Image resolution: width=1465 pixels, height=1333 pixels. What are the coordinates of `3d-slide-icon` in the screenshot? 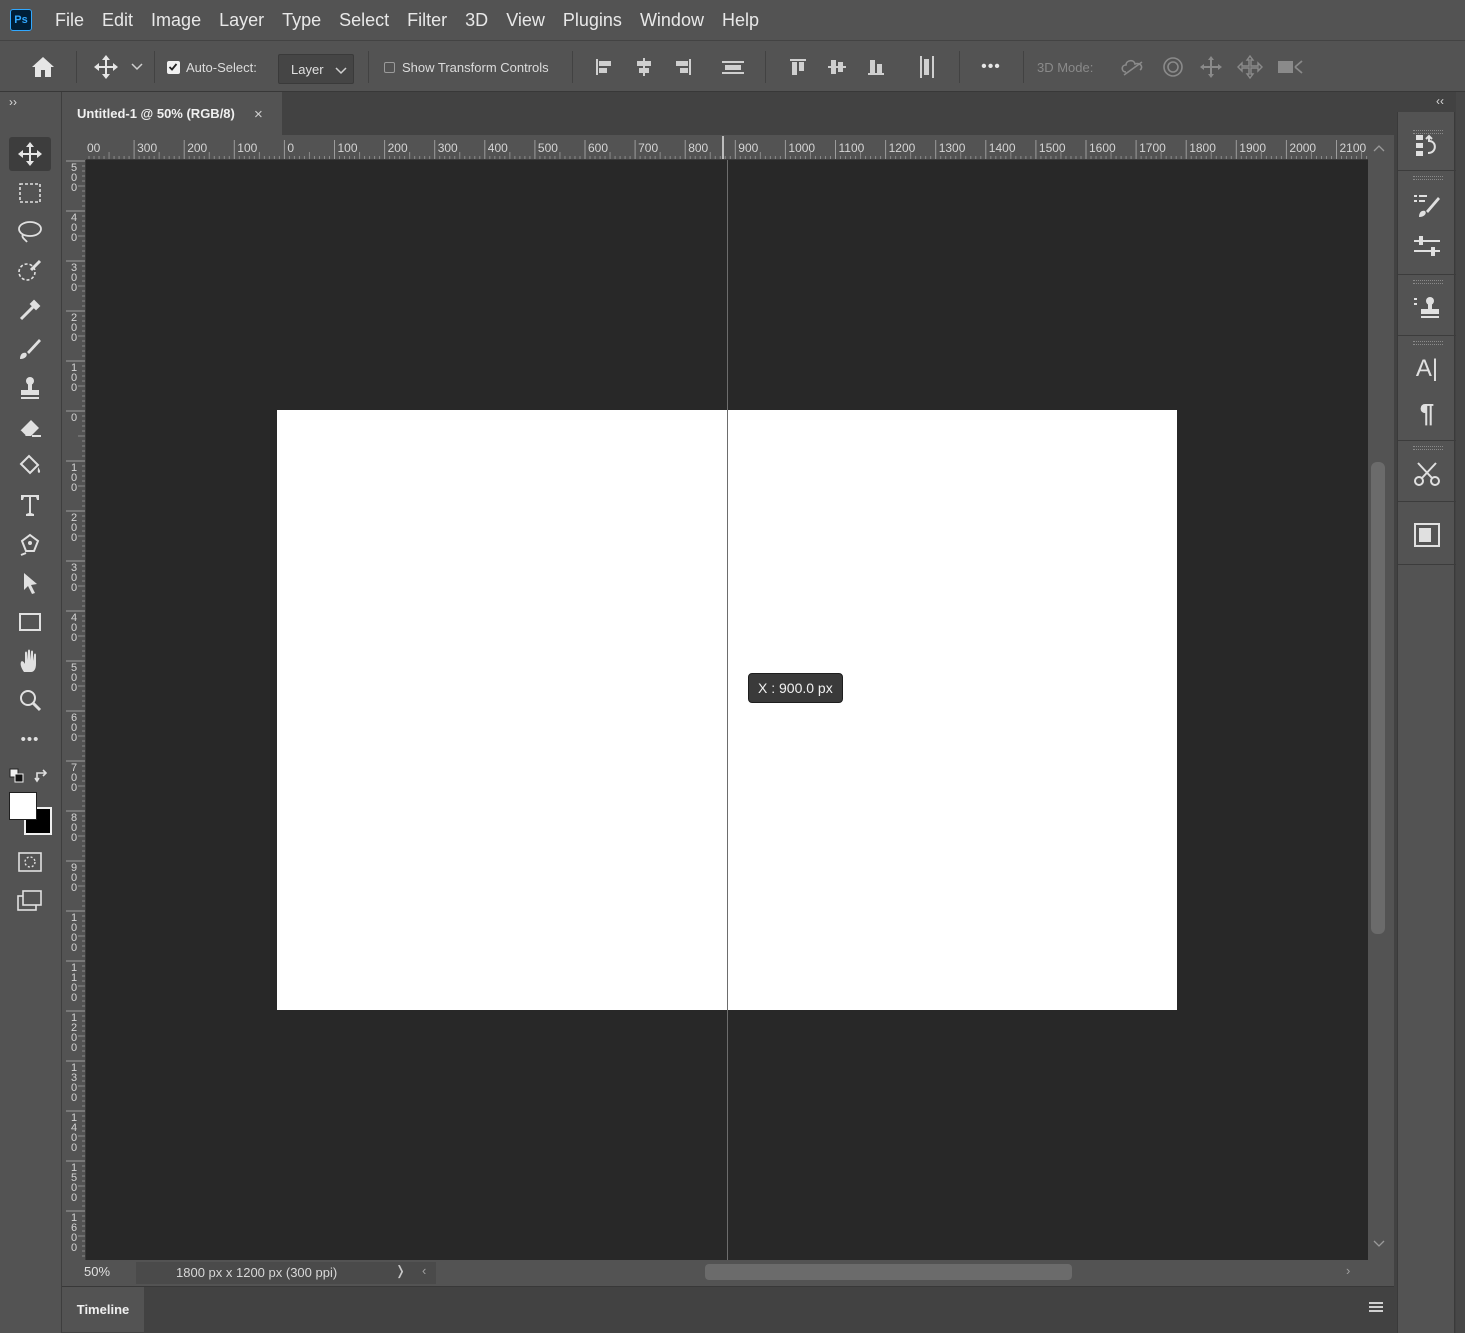 It's located at (1250, 67).